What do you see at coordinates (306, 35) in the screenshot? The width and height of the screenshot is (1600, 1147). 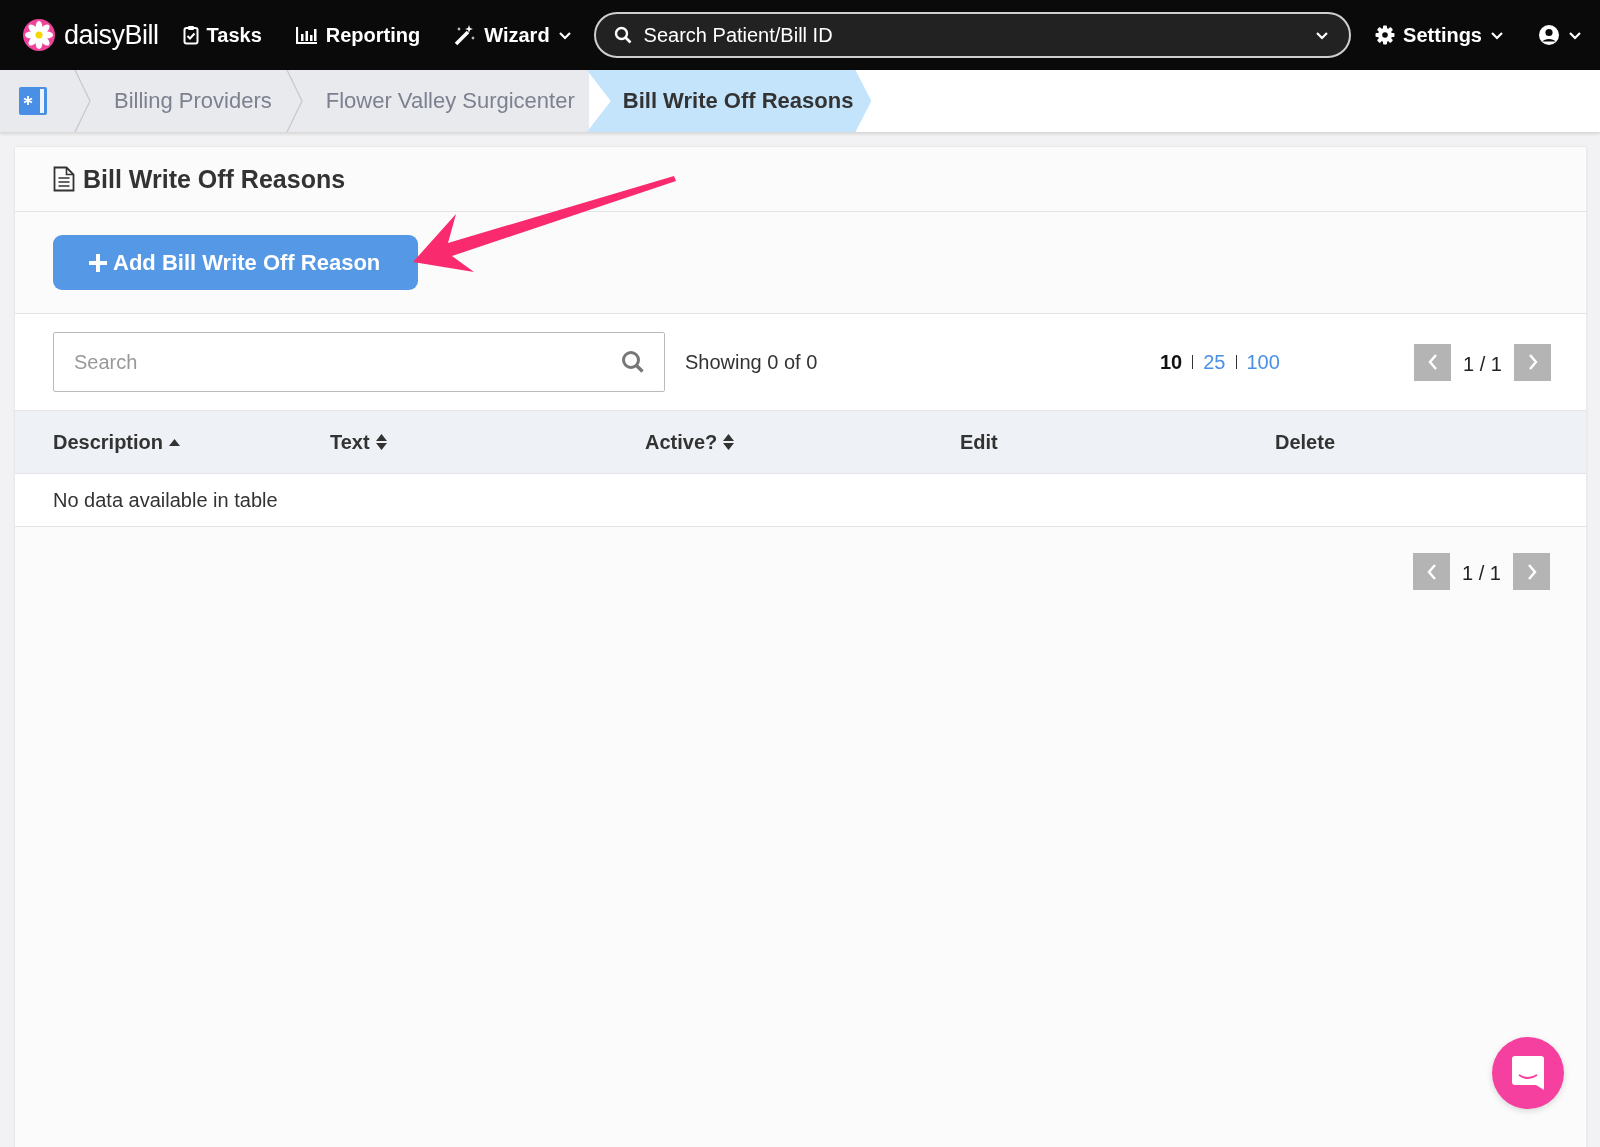 I see `bar-chart-icon` at bounding box center [306, 35].